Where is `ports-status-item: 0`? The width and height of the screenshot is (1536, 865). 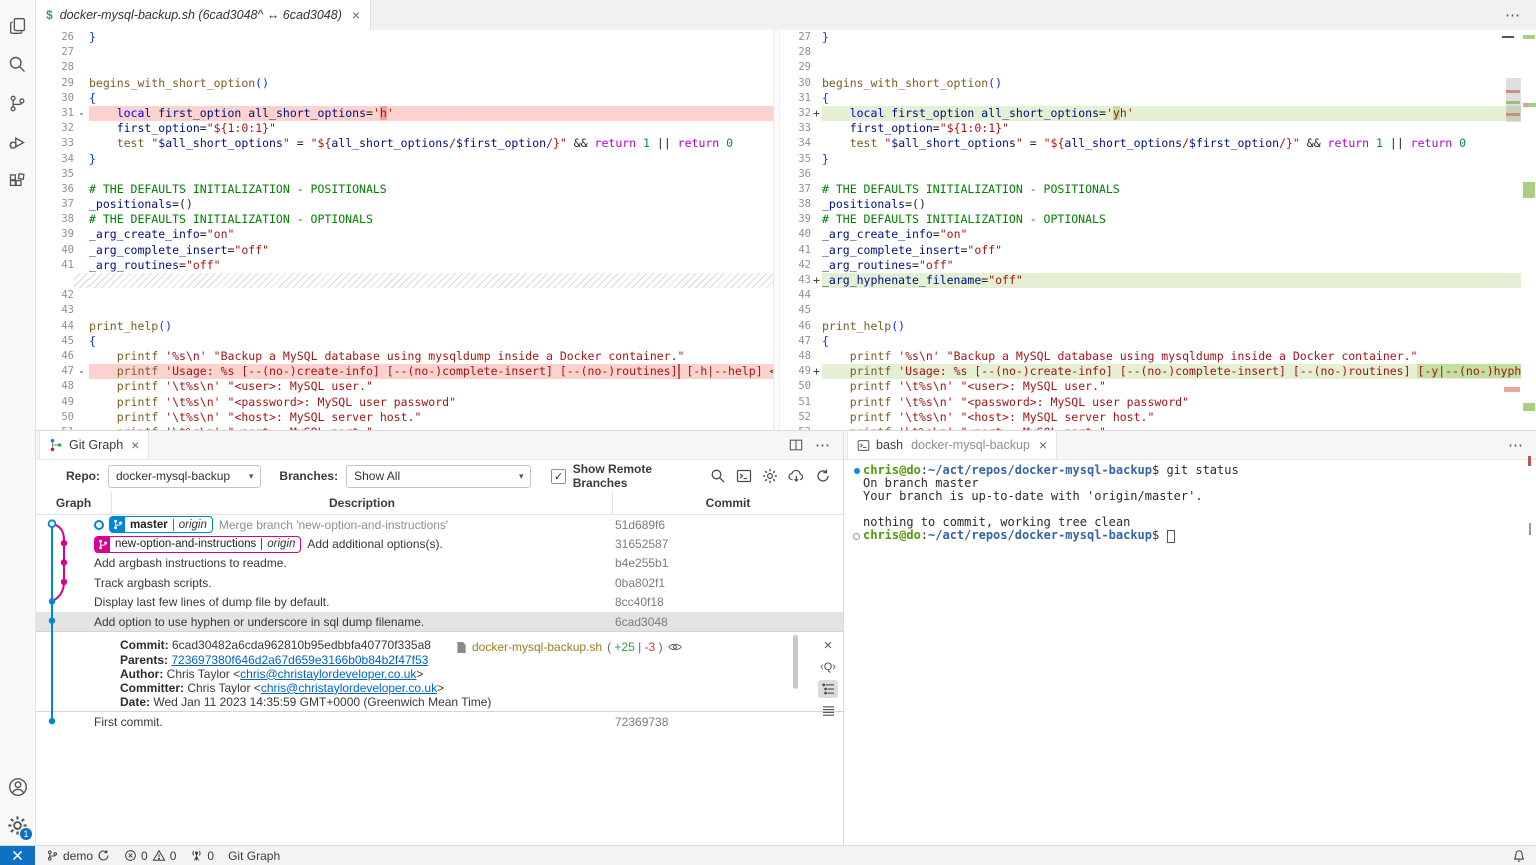
ports-status-item: 0 is located at coordinates (202, 855).